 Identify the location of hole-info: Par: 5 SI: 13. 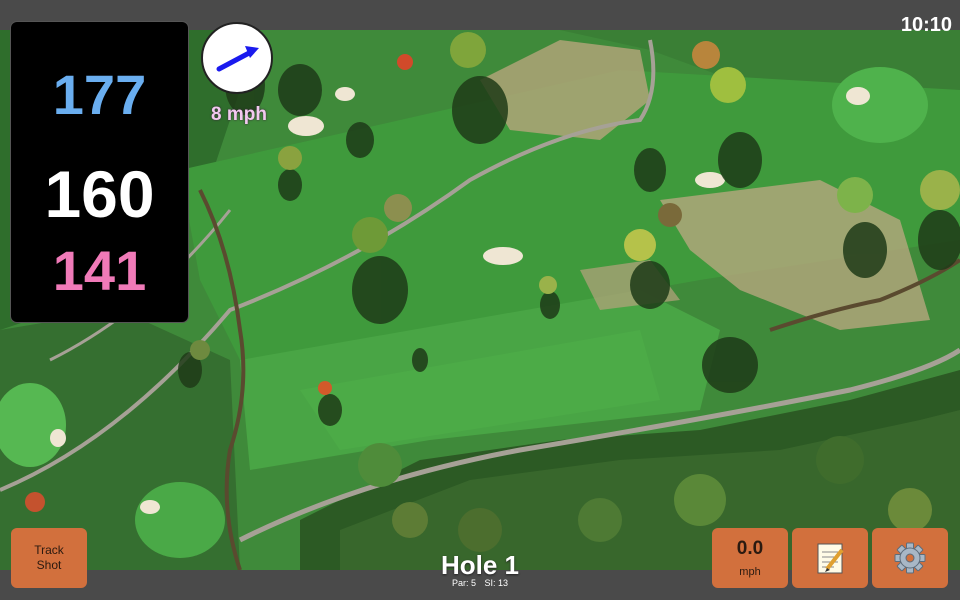
(480, 583).